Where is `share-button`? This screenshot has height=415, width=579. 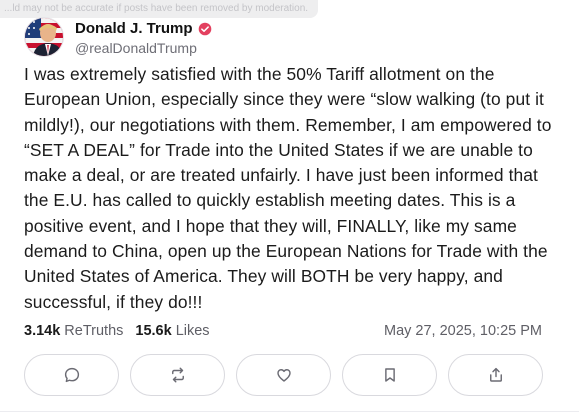 share-button is located at coordinates (495, 375).